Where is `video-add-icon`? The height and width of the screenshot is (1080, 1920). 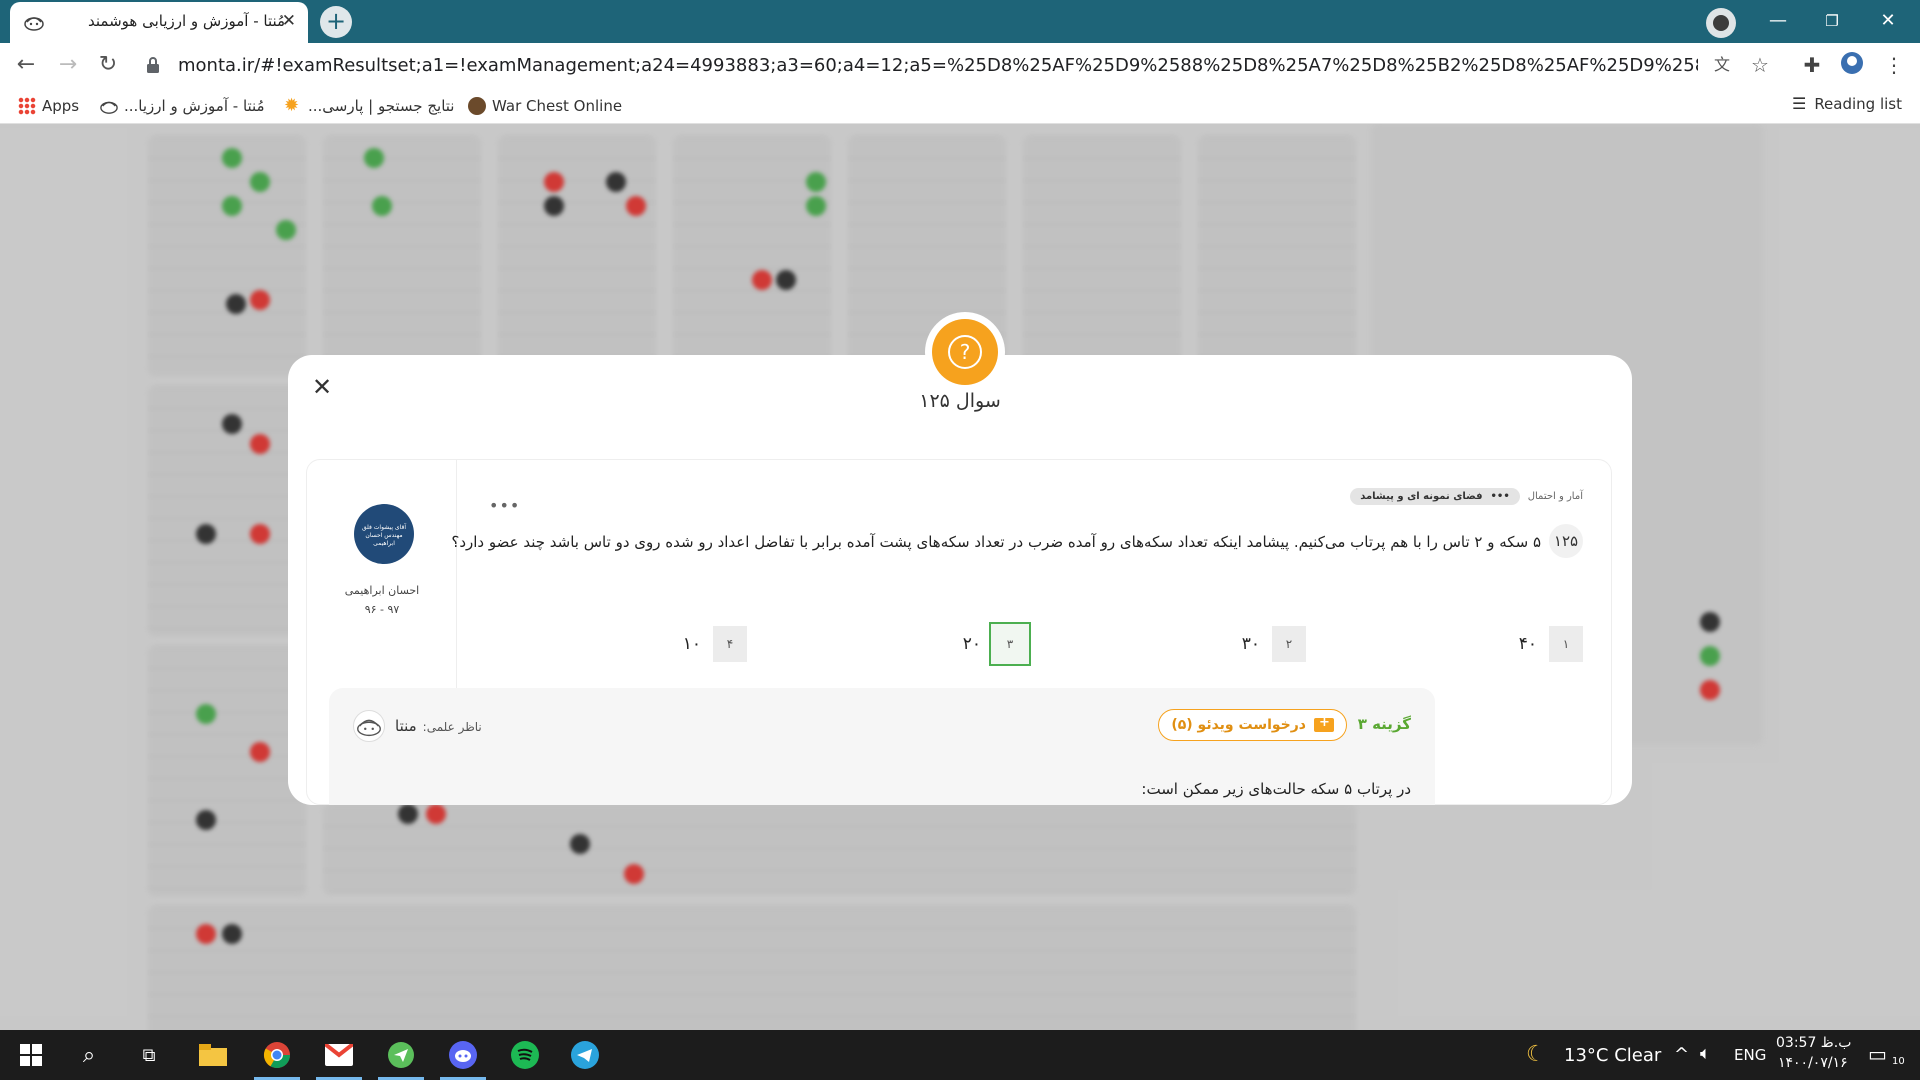
video-add-icon is located at coordinates (1324, 723).